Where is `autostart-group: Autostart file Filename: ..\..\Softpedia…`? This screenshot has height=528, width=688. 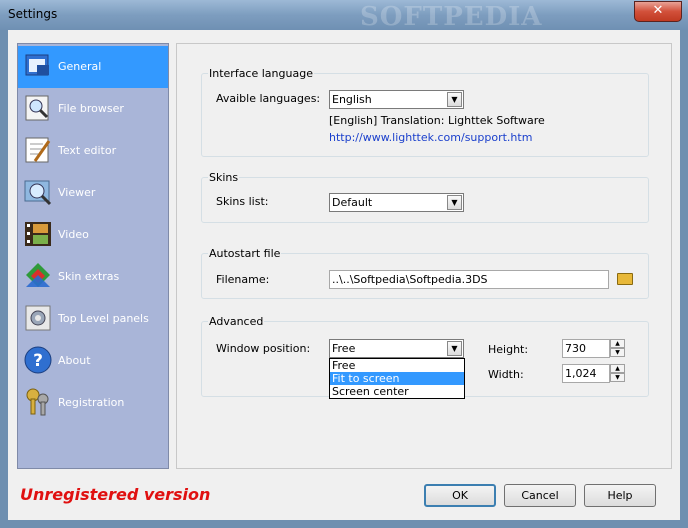
autostart-group: Autostart file Filename: ..\..\Softpedia… is located at coordinates (425, 273).